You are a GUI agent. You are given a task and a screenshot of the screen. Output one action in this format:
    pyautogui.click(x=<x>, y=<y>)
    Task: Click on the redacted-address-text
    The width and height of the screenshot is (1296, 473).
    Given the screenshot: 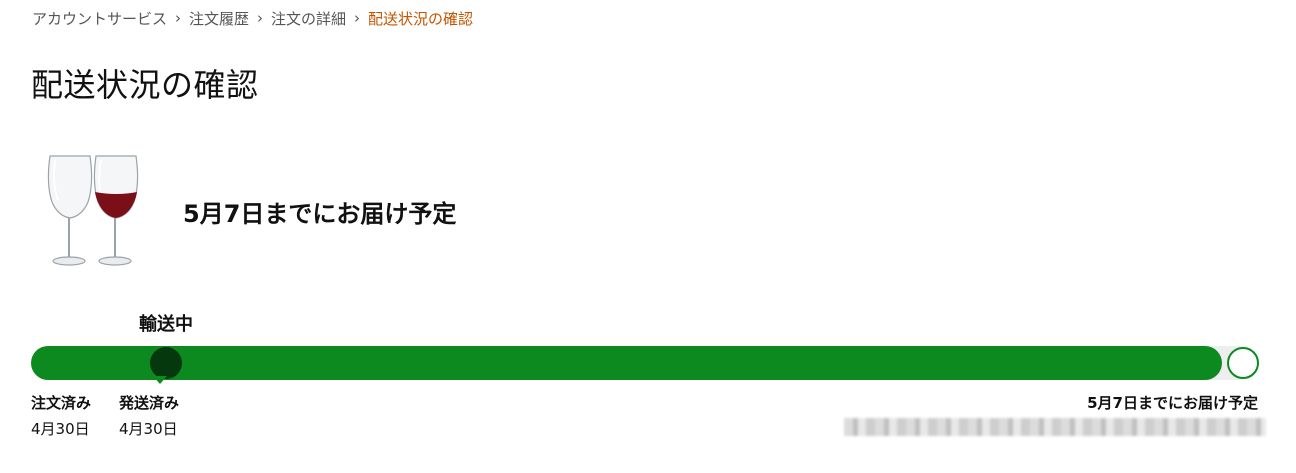 What is the action you would take?
    pyautogui.click(x=1055, y=427)
    